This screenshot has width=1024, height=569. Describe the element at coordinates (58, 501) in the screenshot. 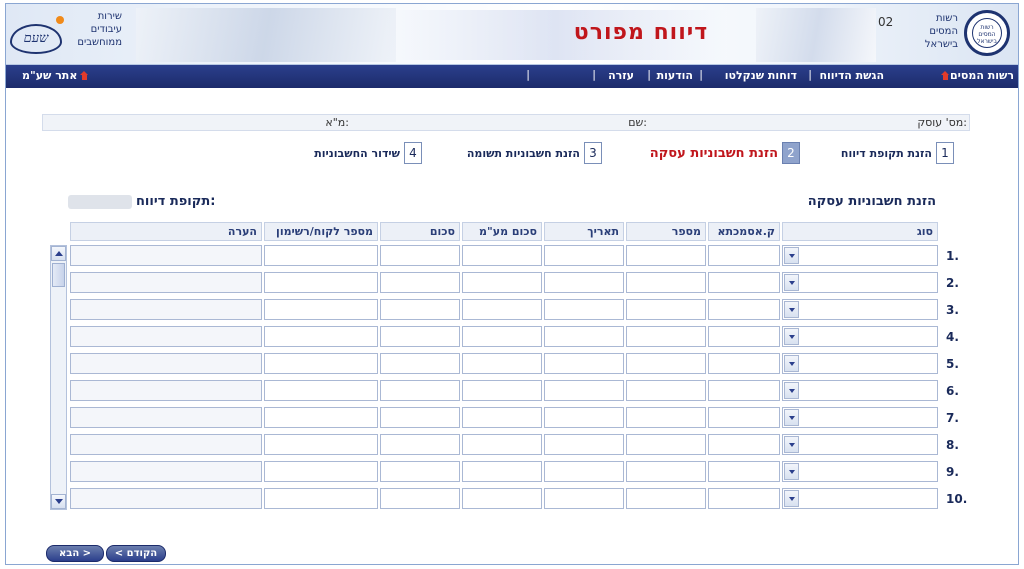

I see `scroll-down-arrow-icon` at that location.